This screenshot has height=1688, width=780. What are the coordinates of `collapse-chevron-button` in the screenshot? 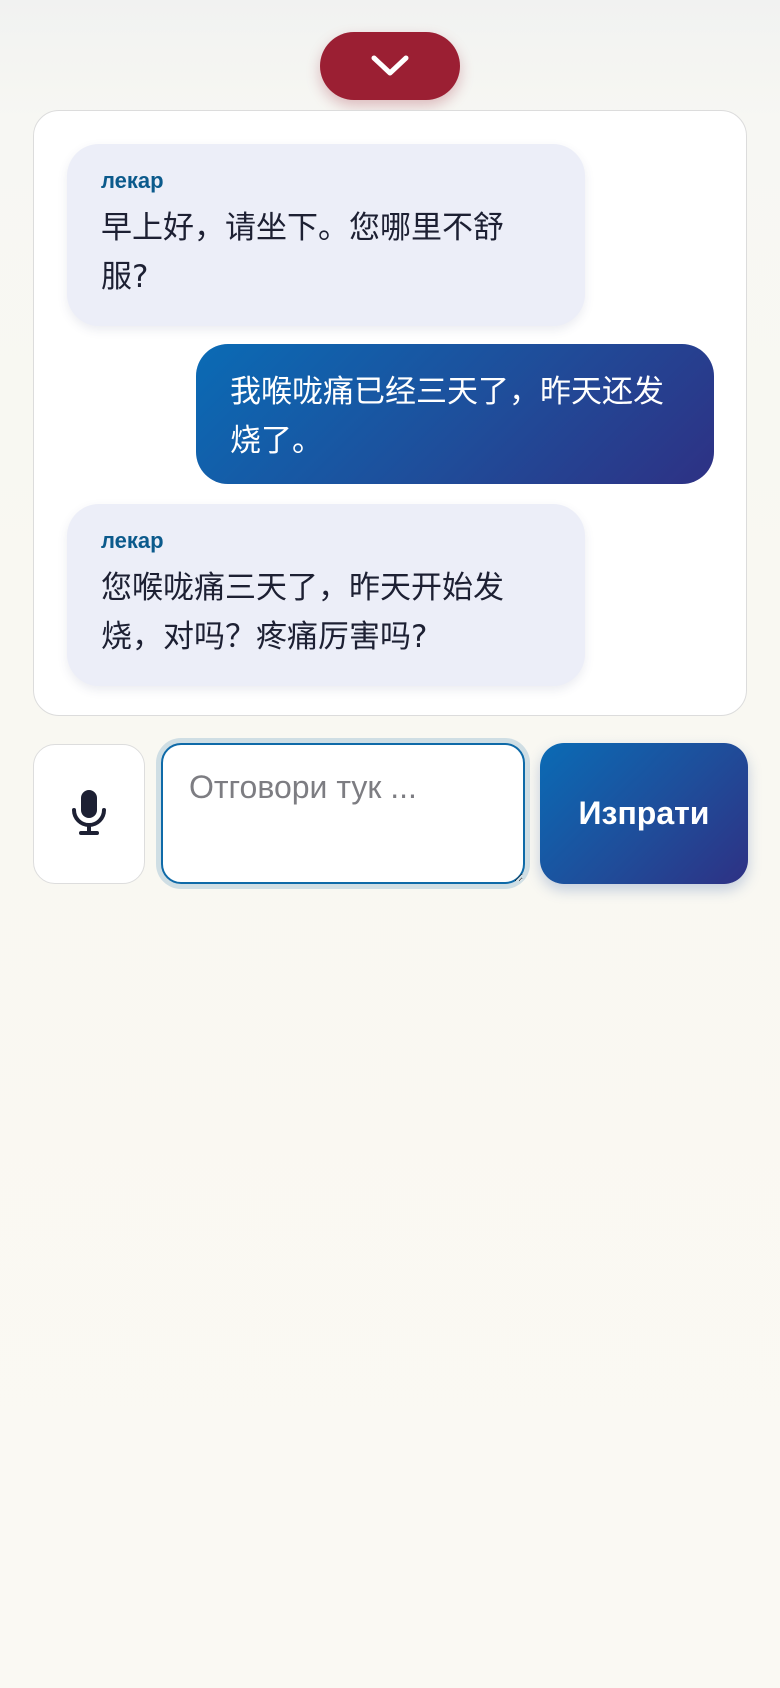 It's located at (390, 66).